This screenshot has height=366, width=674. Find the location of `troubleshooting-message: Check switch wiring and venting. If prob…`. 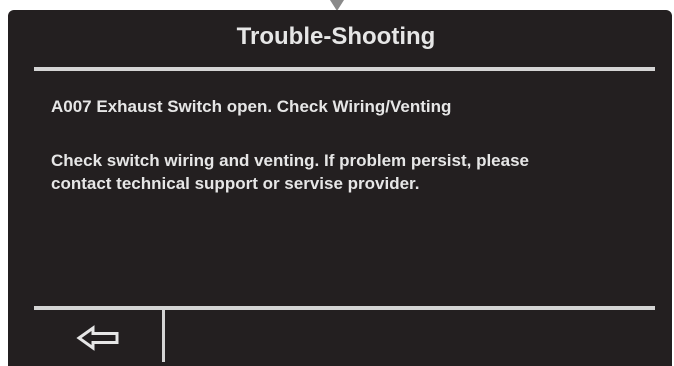

troubleshooting-message: Check switch wiring and venting. If prob… is located at coordinates (290, 172).